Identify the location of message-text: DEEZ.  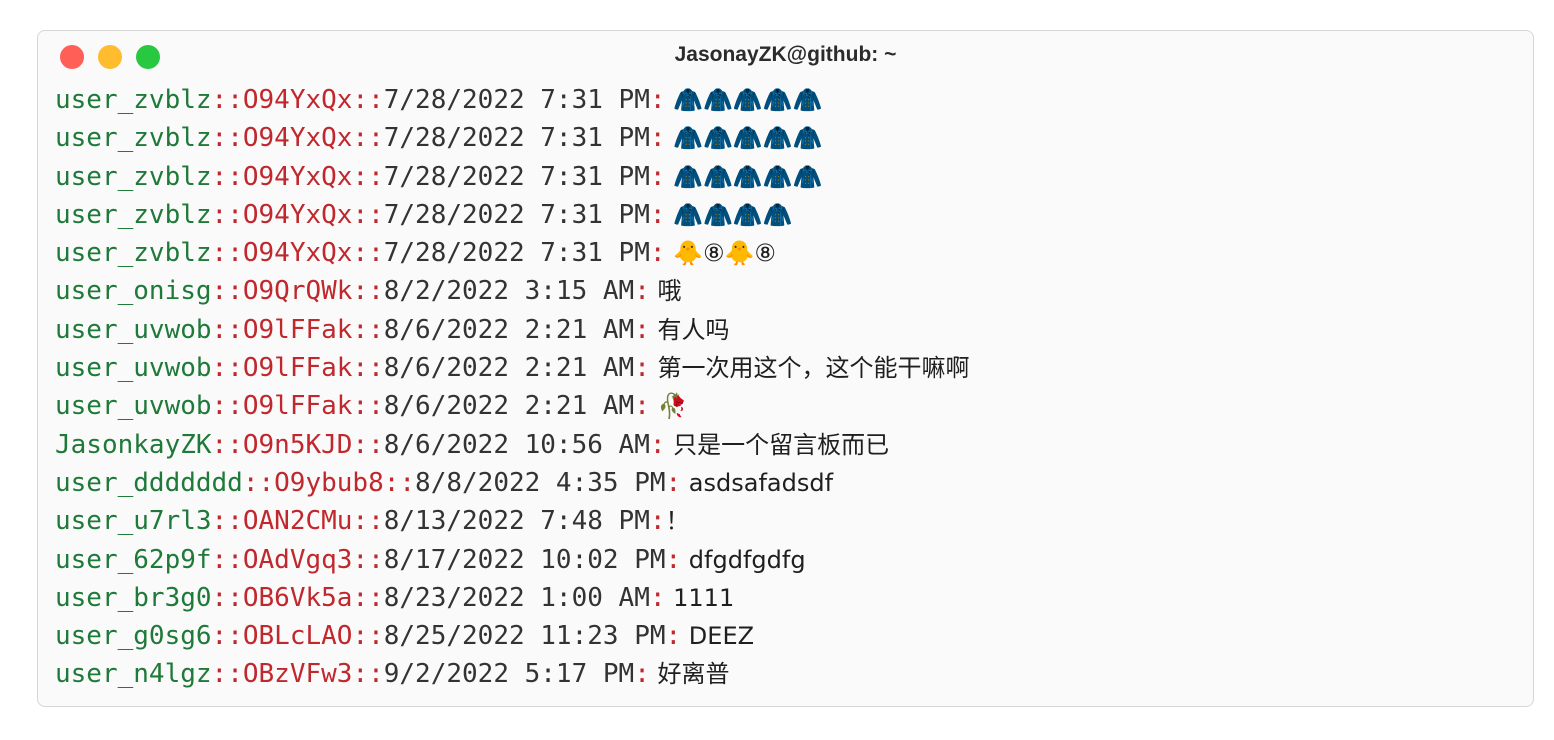
(718, 636).